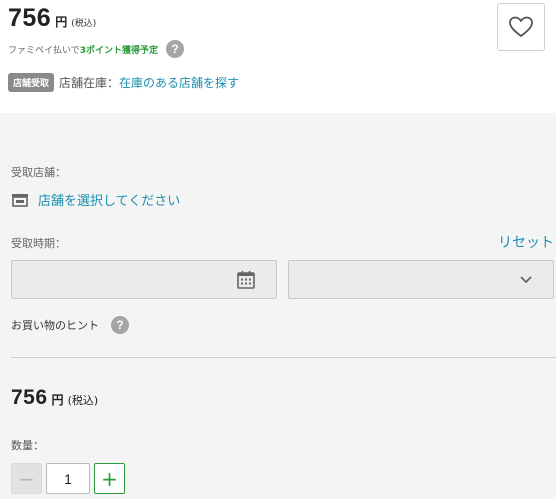 This screenshot has width=556, height=499. I want to click on store-select-row: 店舗を選択してください, so click(95, 199).